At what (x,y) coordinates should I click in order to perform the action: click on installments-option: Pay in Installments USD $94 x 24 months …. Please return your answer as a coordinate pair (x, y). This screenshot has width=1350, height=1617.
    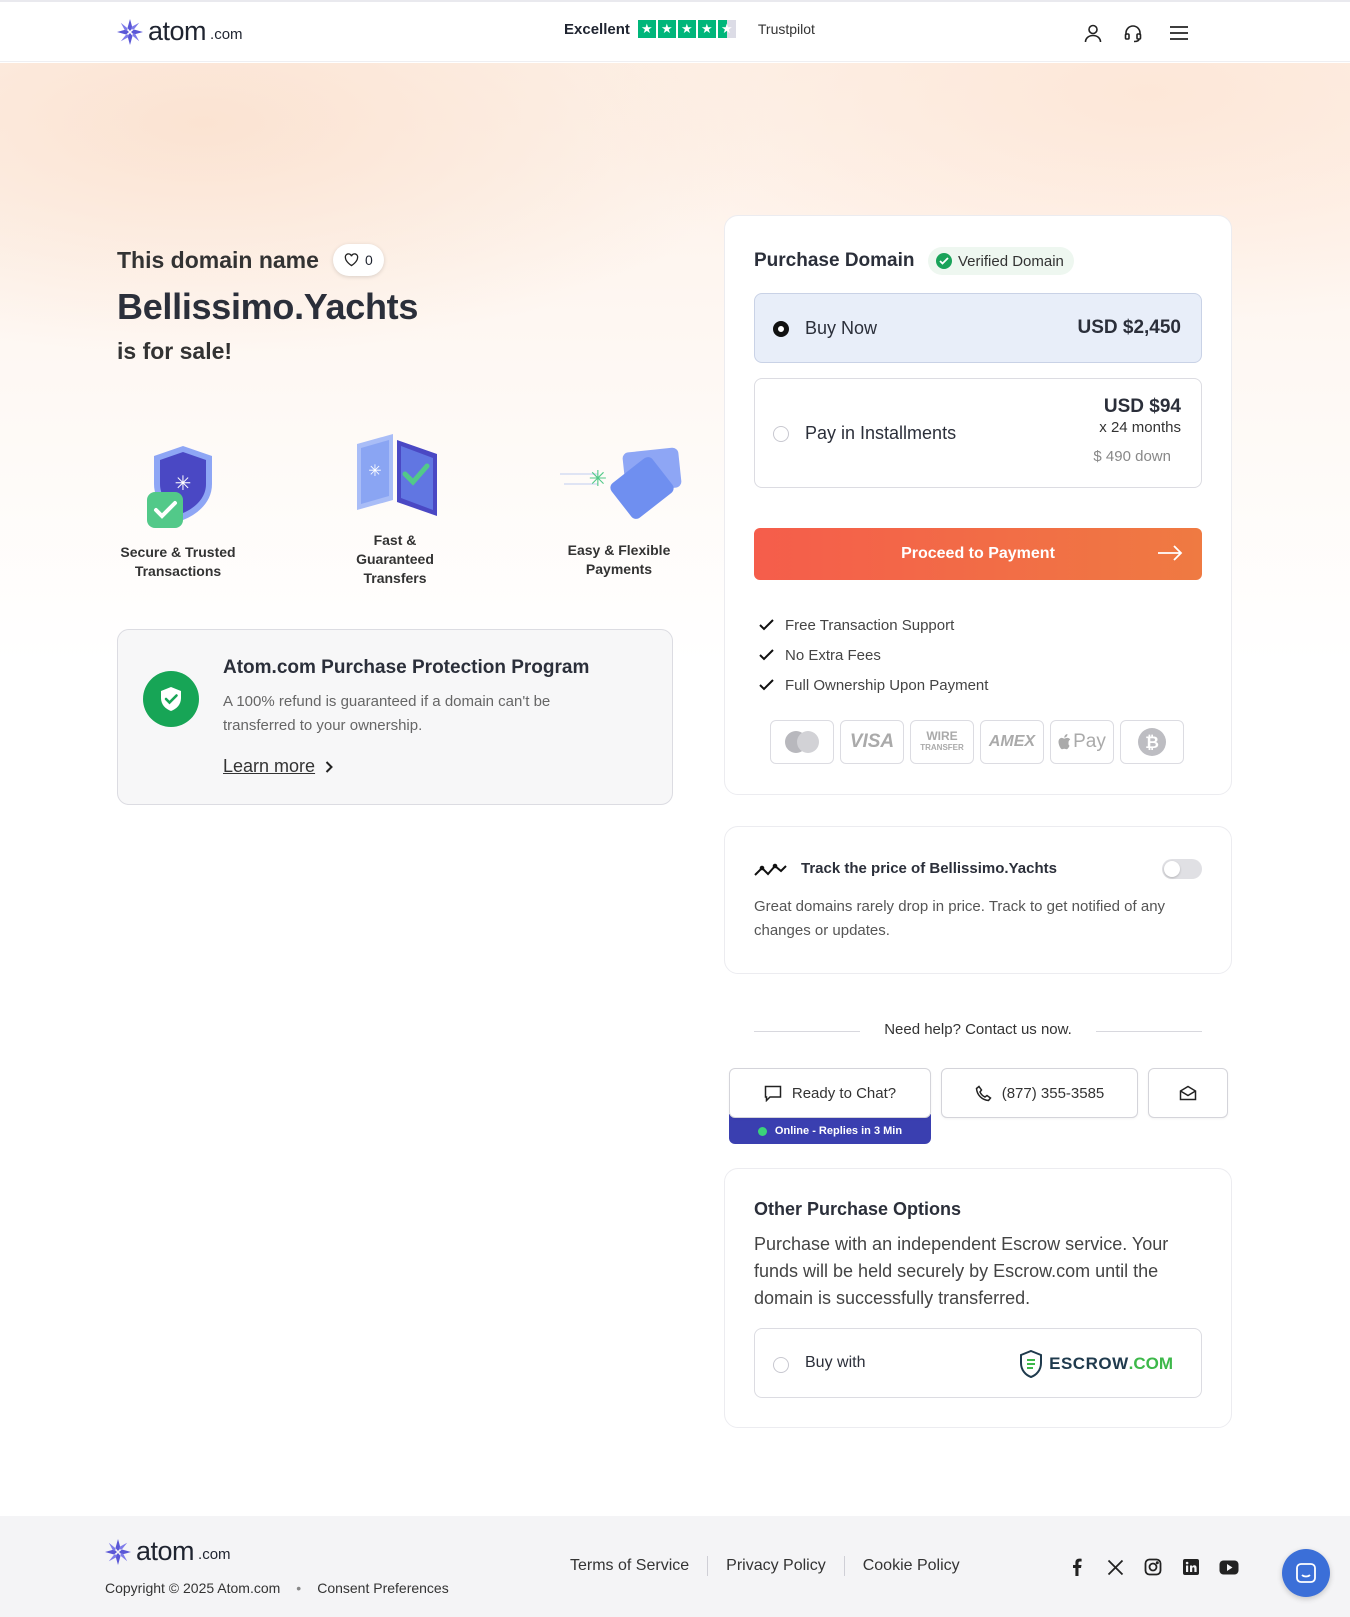
    Looking at the image, I should click on (978, 433).